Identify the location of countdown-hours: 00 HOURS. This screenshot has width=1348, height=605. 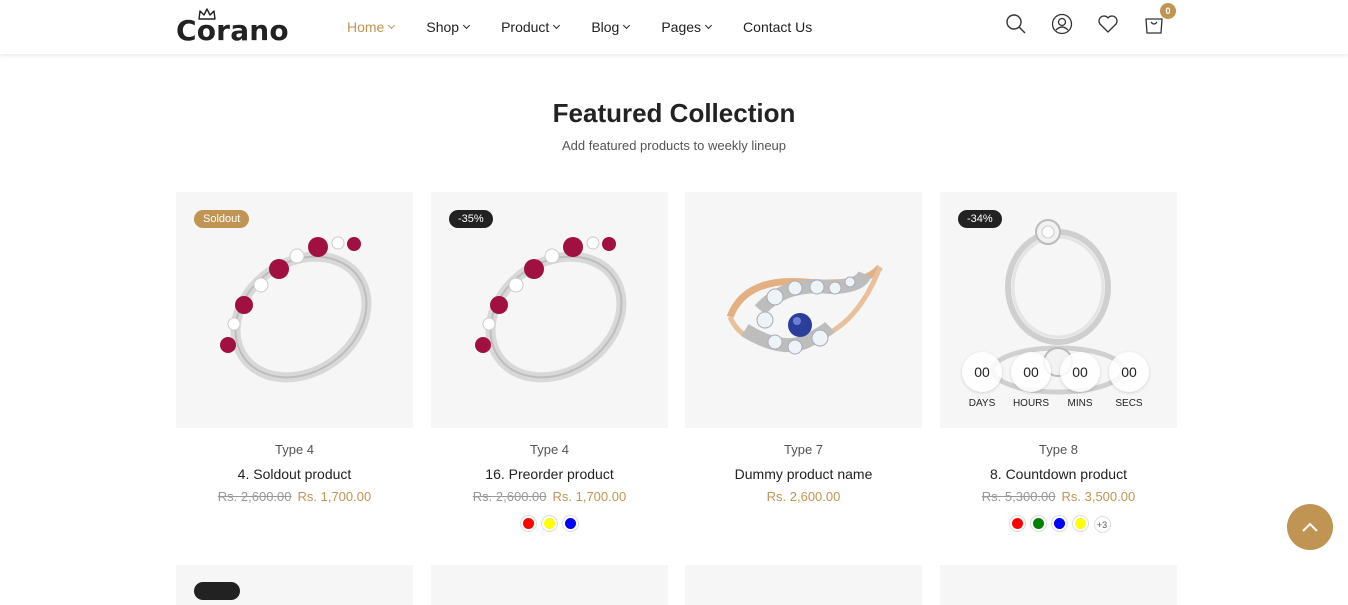
(1031, 380).